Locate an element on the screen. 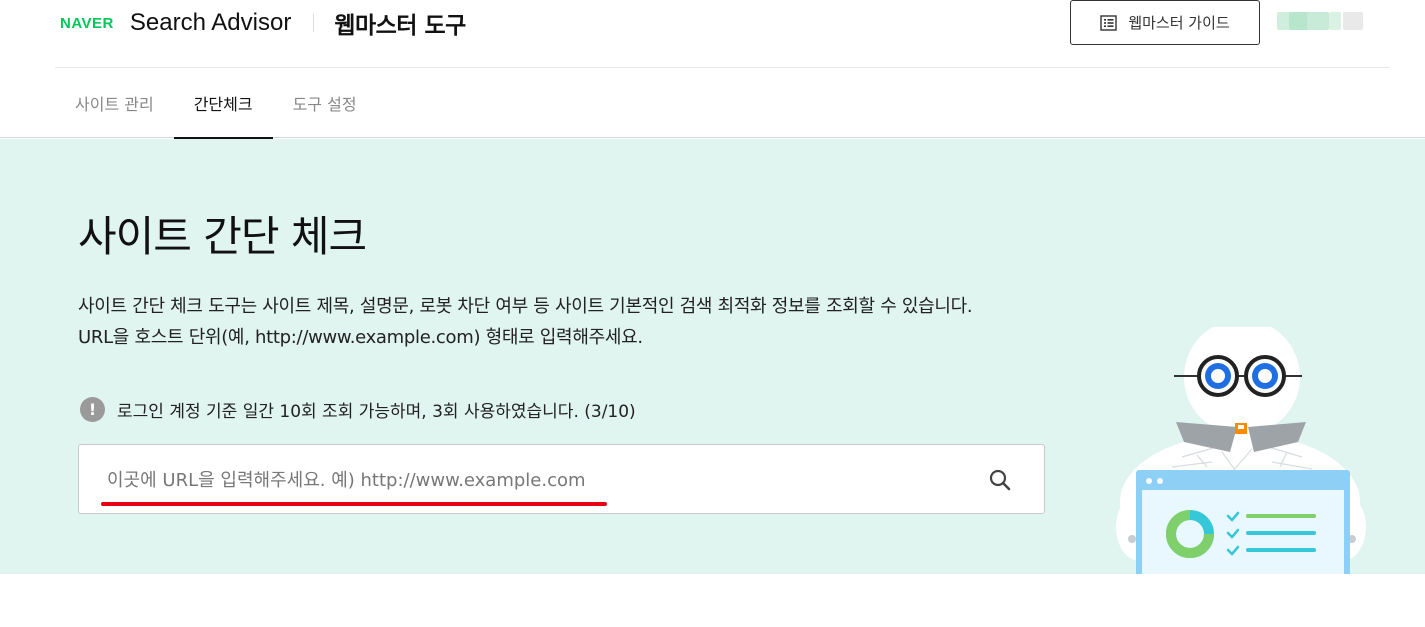  brand: NAVER Search Advisor 웹마스터 도구 is located at coordinates (263, 23).